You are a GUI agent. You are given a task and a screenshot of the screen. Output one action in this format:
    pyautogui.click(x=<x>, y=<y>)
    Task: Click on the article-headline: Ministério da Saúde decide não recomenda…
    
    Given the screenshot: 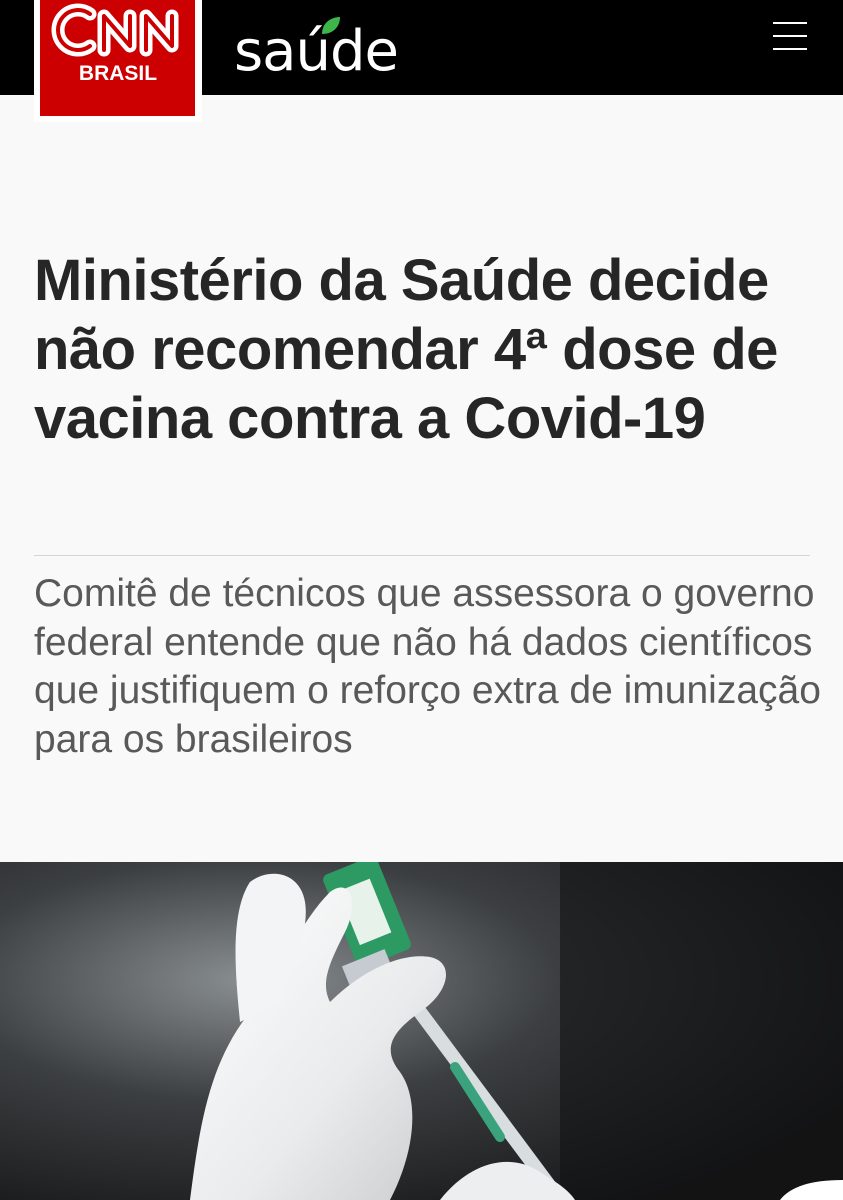 What is the action you would take?
    pyautogui.click(x=406, y=349)
    